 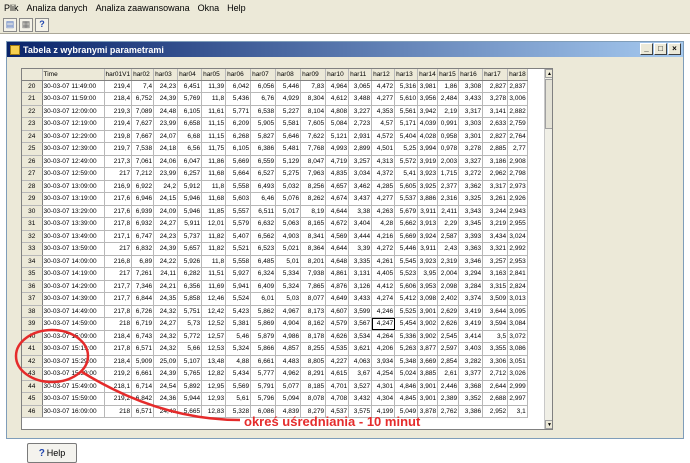 What do you see at coordinates (263, 374) in the screenshot?
I see `value-cell: 5,777` at bounding box center [263, 374].